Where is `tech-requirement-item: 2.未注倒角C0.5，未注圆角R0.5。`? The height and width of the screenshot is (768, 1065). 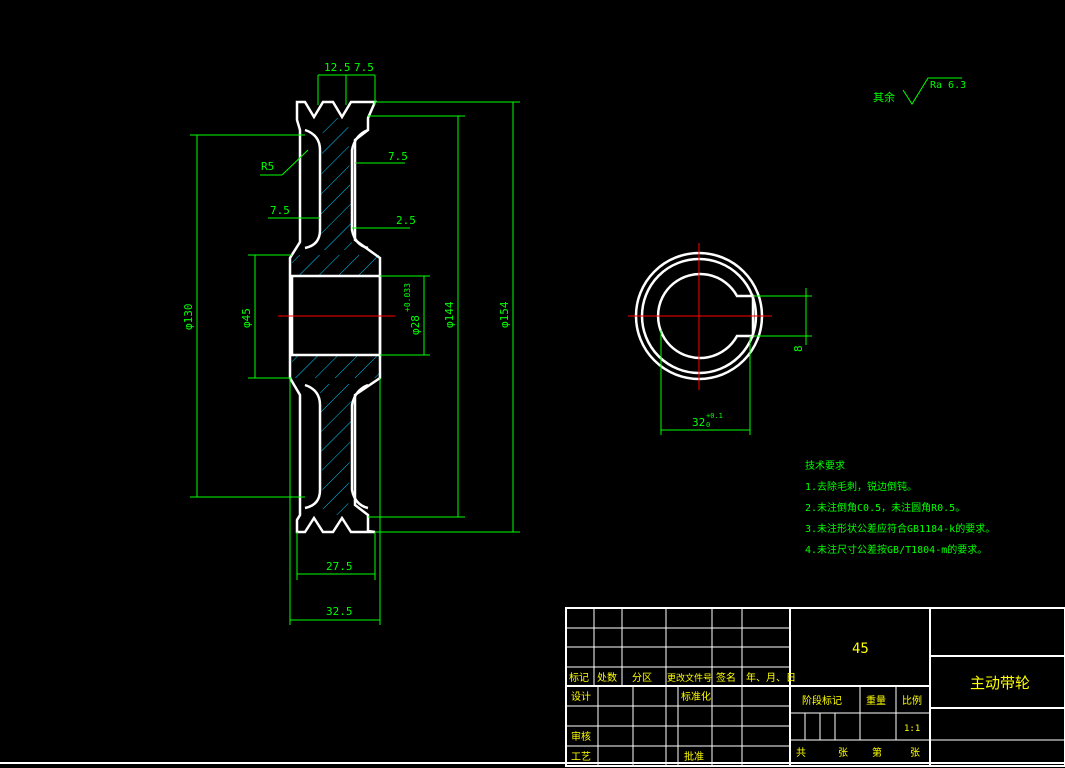 tech-requirement-item: 2.未注倒角C0.5，未注圆角R0.5。 is located at coordinates (885, 507).